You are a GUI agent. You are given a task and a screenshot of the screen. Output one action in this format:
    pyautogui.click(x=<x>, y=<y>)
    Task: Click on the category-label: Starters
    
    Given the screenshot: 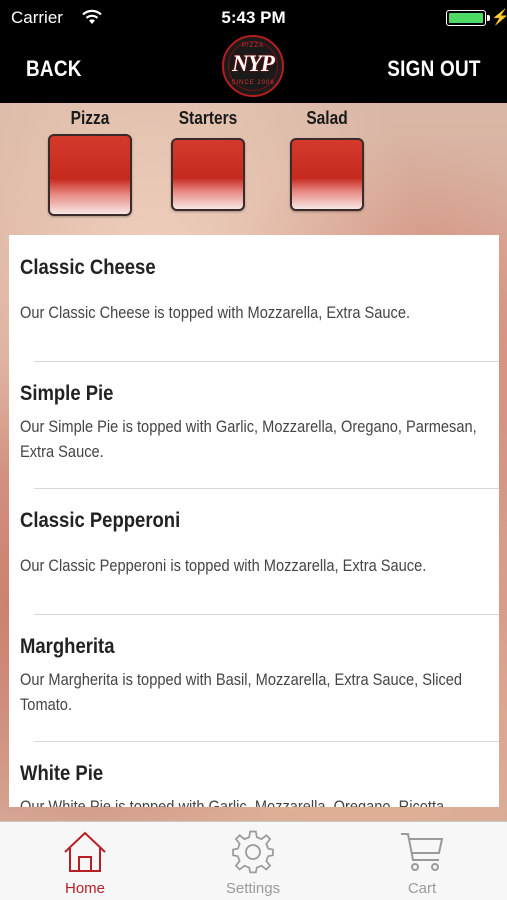 What is the action you would take?
    pyautogui.click(x=208, y=118)
    